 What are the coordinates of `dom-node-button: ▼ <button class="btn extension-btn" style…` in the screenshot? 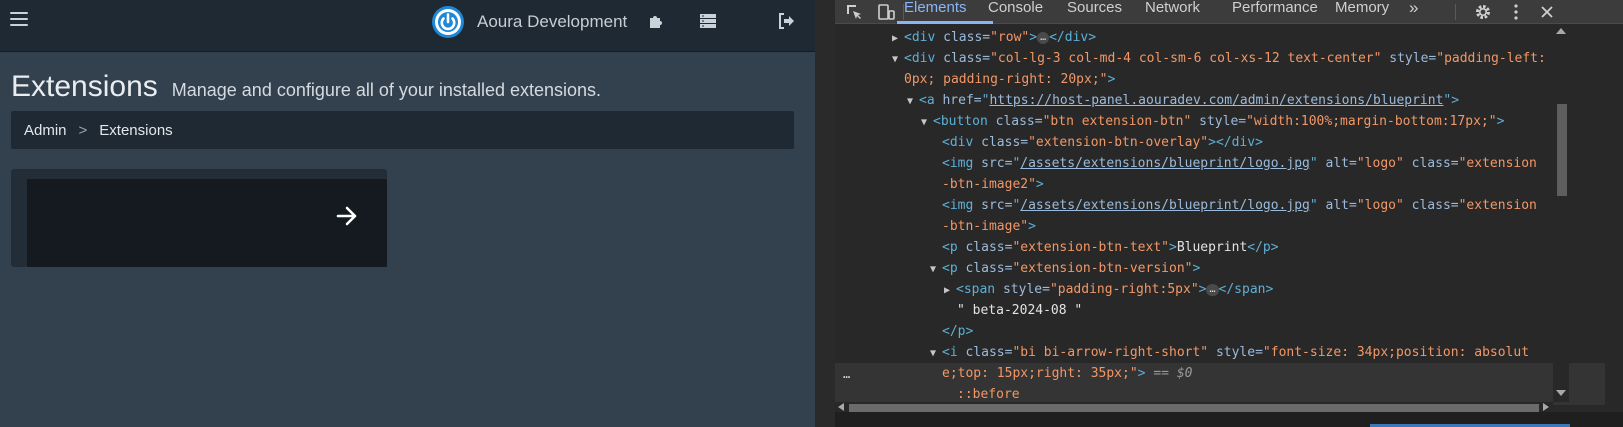 It's located at (1212, 121).